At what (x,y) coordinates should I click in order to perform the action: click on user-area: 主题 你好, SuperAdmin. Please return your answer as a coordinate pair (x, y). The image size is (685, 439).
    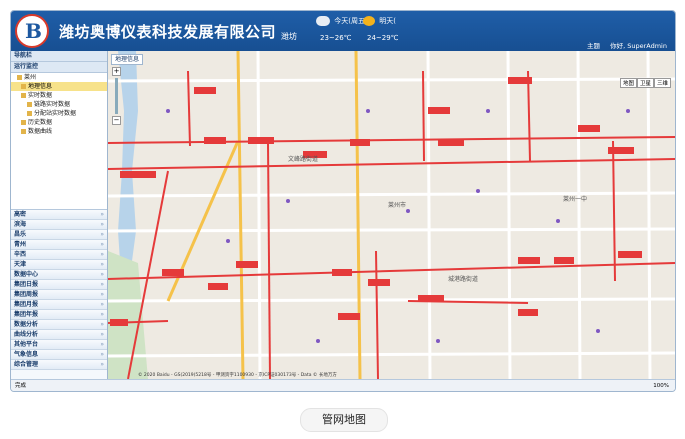
    Looking at the image, I should click on (623, 45).